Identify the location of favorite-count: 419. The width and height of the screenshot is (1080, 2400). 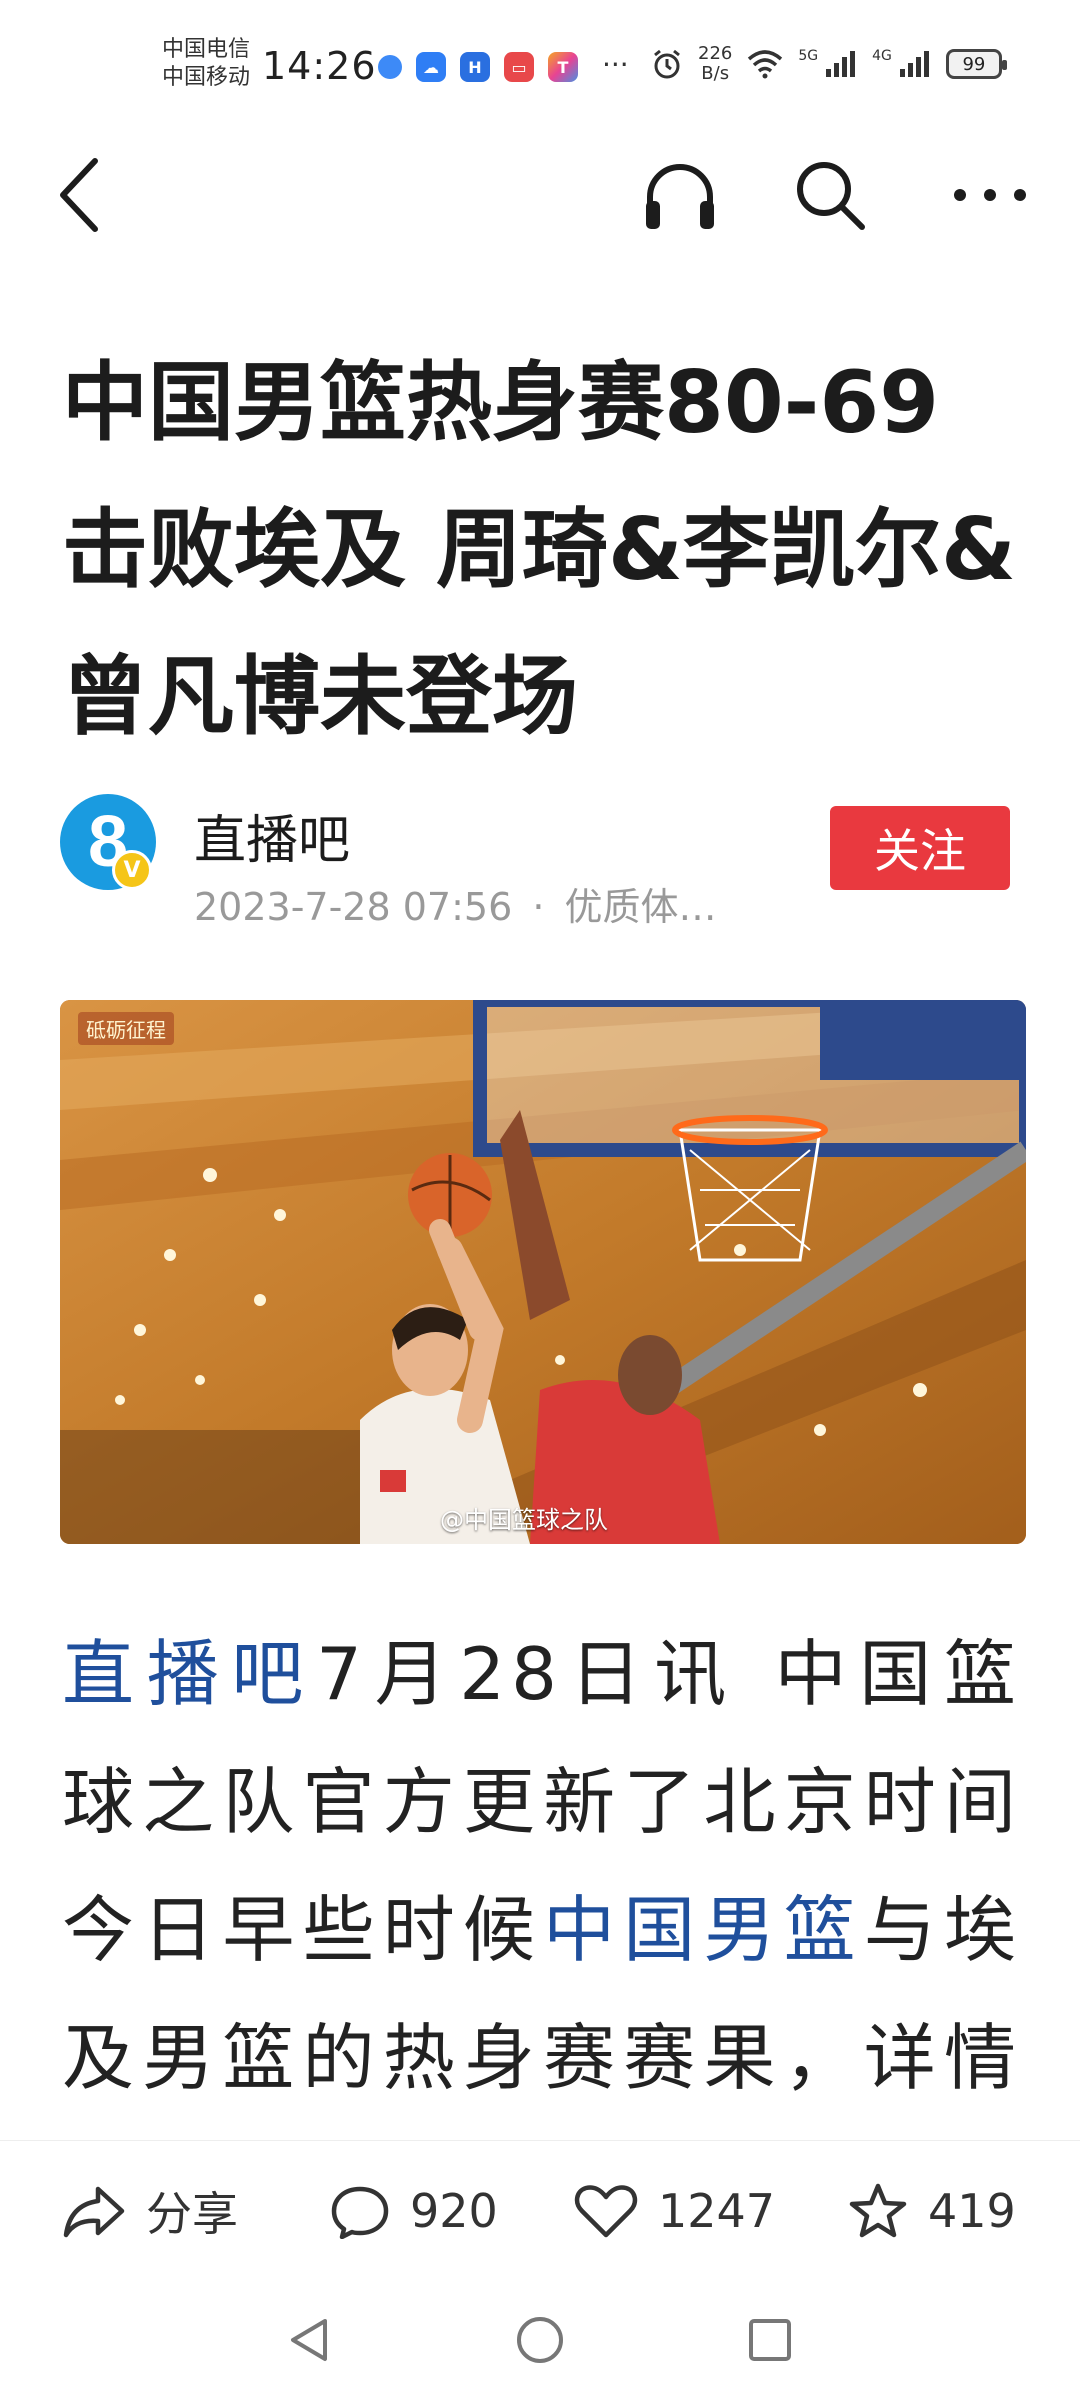
(972, 2211).